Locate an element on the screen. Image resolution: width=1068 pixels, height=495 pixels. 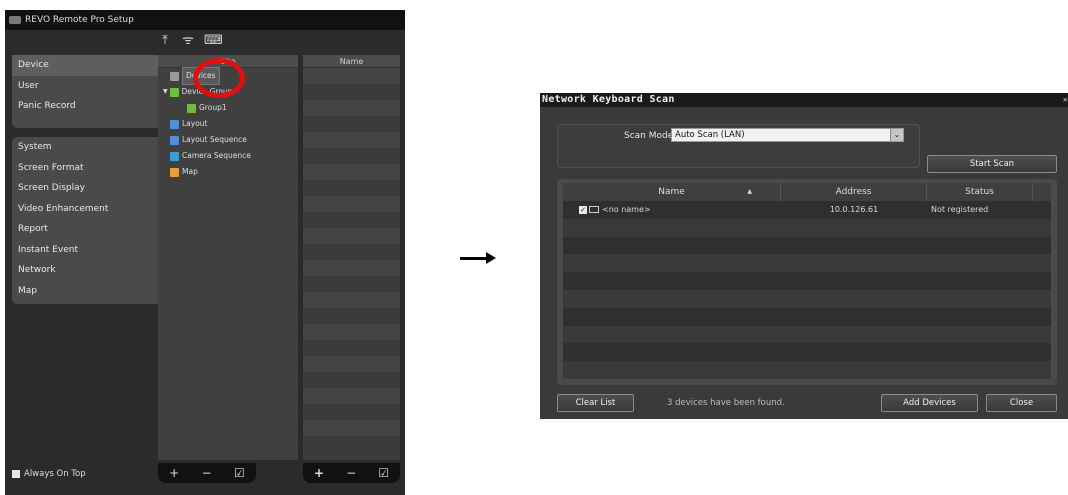
group-icon is located at coordinates (191, 108).